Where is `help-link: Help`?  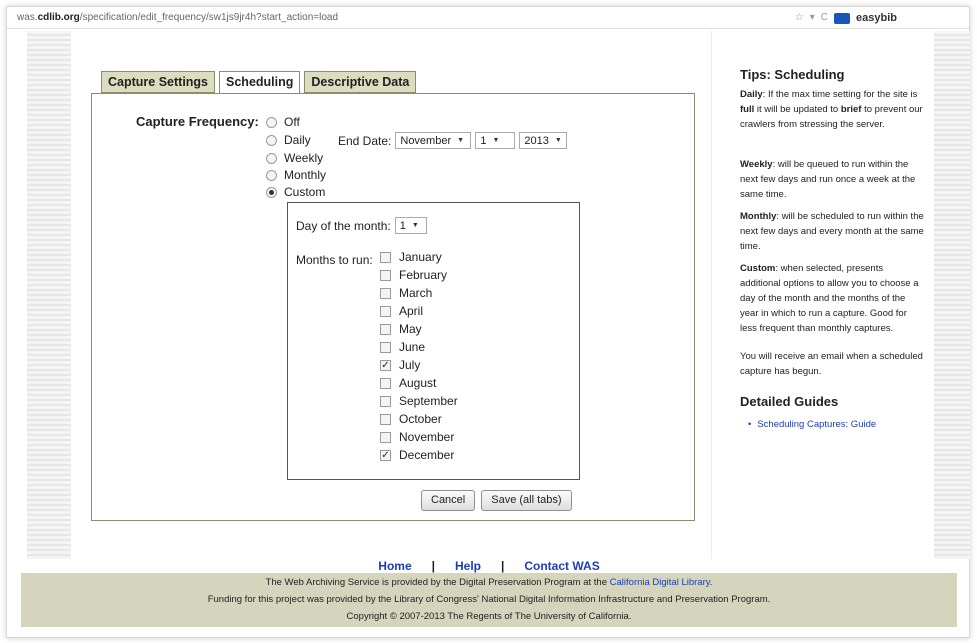
help-link: Help is located at coordinates (468, 566).